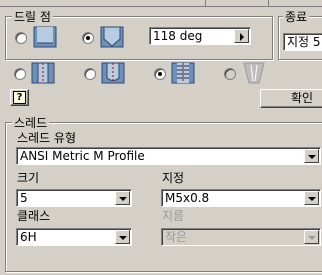 This screenshot has height=275, width=322. I want to click on drill-angle-field: 118 deg, so click(200, 36).